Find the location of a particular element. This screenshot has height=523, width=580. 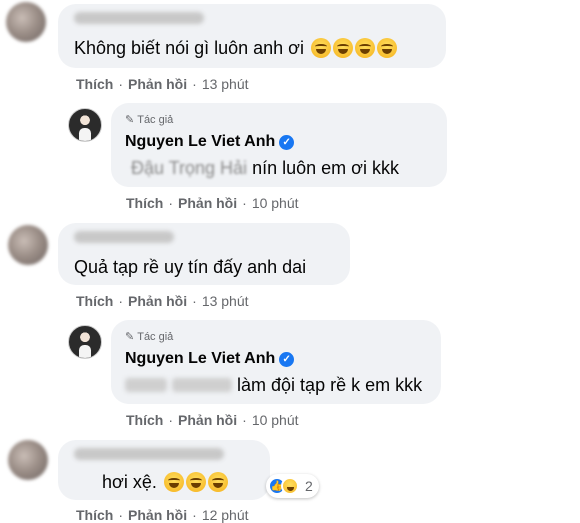

squinting-laugh-emoji is located at coordinates (195, 482).